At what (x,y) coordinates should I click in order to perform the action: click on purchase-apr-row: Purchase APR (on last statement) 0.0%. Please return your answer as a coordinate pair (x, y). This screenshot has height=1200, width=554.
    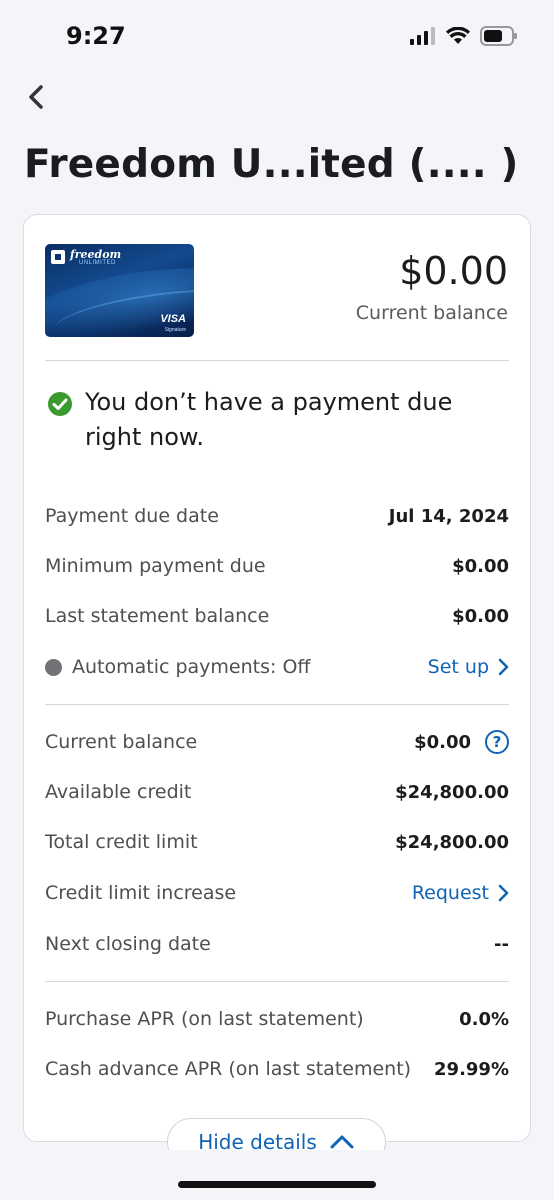
    Looking at the image, I should click on (277, 1019).